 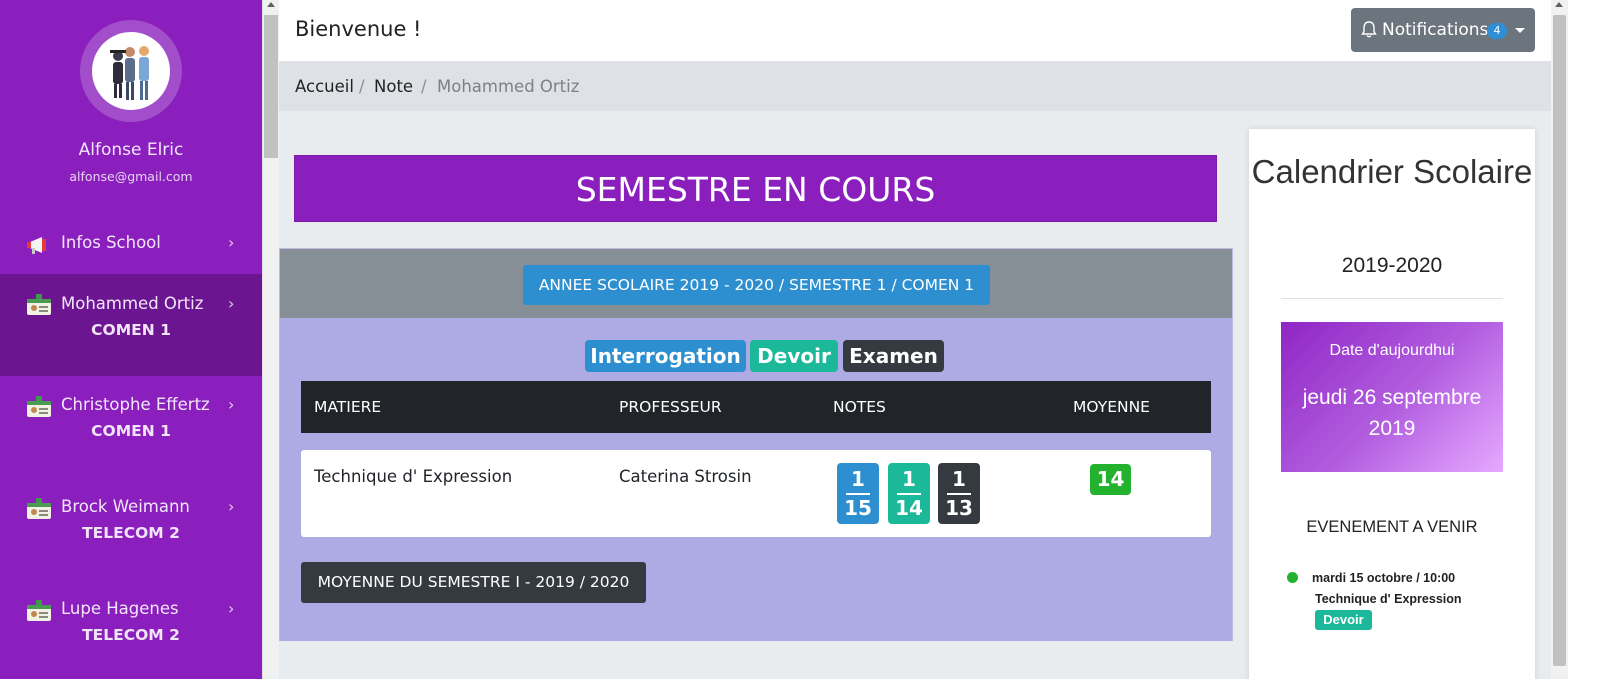 I want to click on sidebar-item-christophe-effertz: Christophe Effertz › COMEN 1, so click(x=131, y=427).